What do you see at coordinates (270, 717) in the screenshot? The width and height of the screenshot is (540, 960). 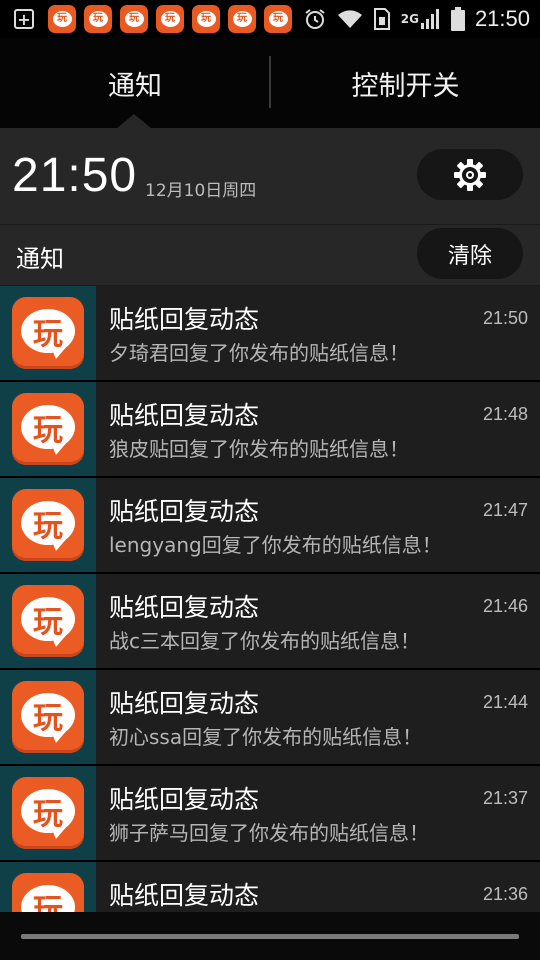 I see `notification-item: 玩 贴纸回复动态初心ssa回复了你发布的贴纸信息！ 21:44` at bounding box center [270, 717].